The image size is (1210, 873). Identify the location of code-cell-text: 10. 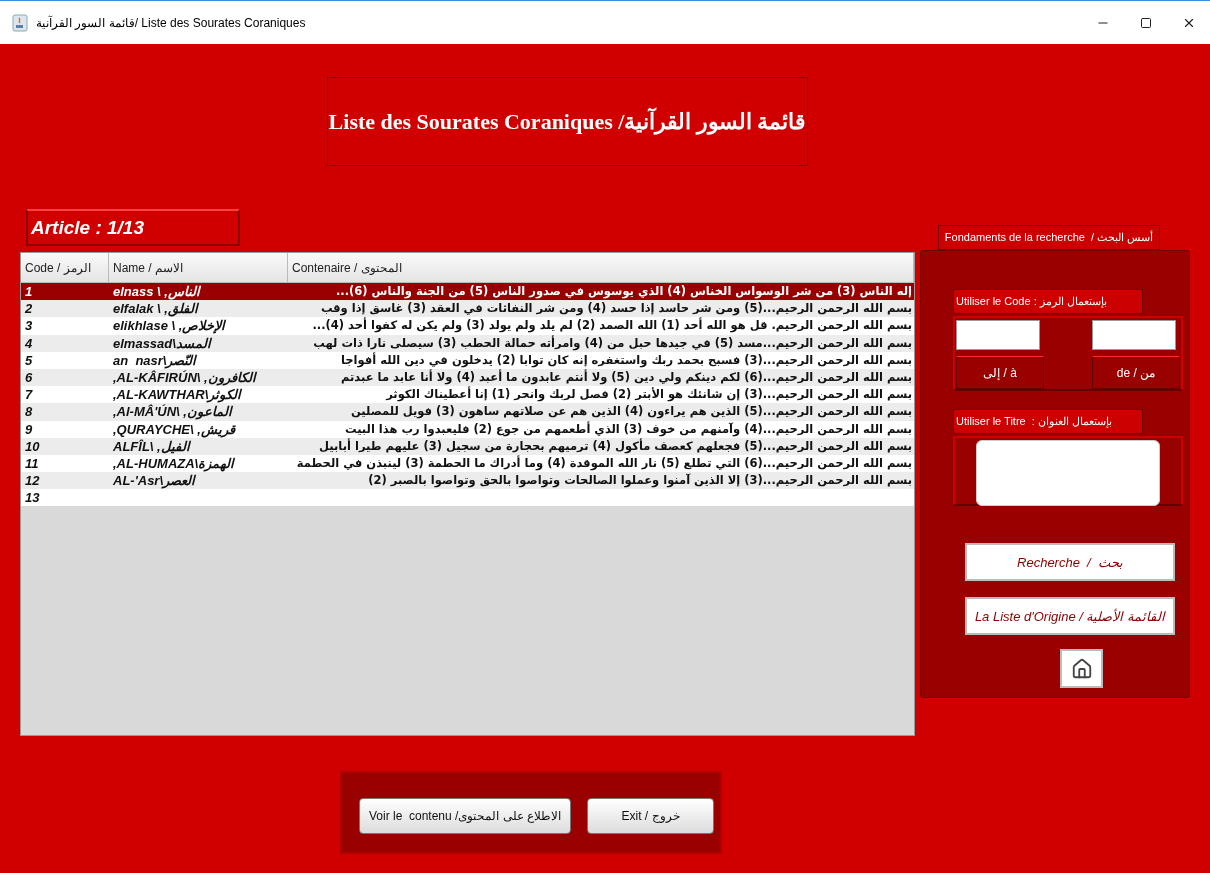
(32, 446).